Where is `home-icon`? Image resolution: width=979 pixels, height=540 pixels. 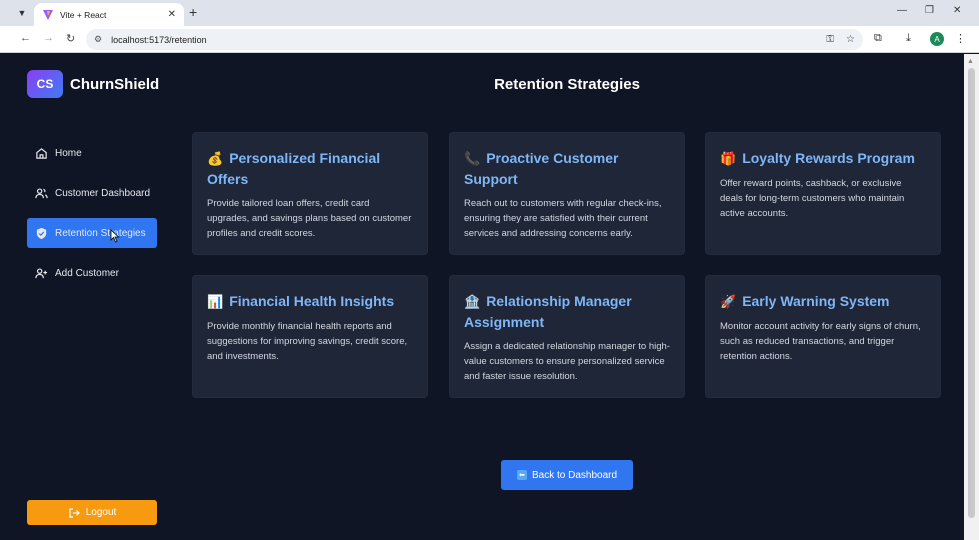 home-icon is located at coordinates (41, 153).